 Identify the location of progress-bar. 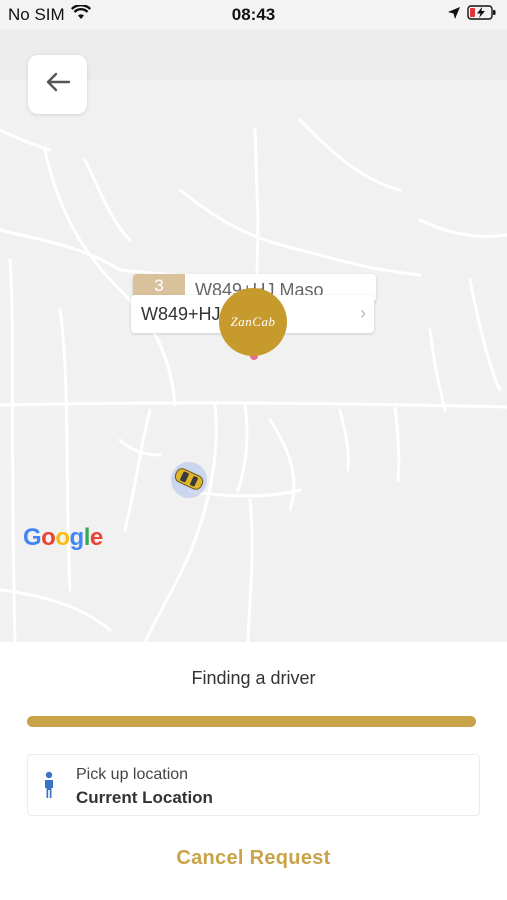
(251, 721).